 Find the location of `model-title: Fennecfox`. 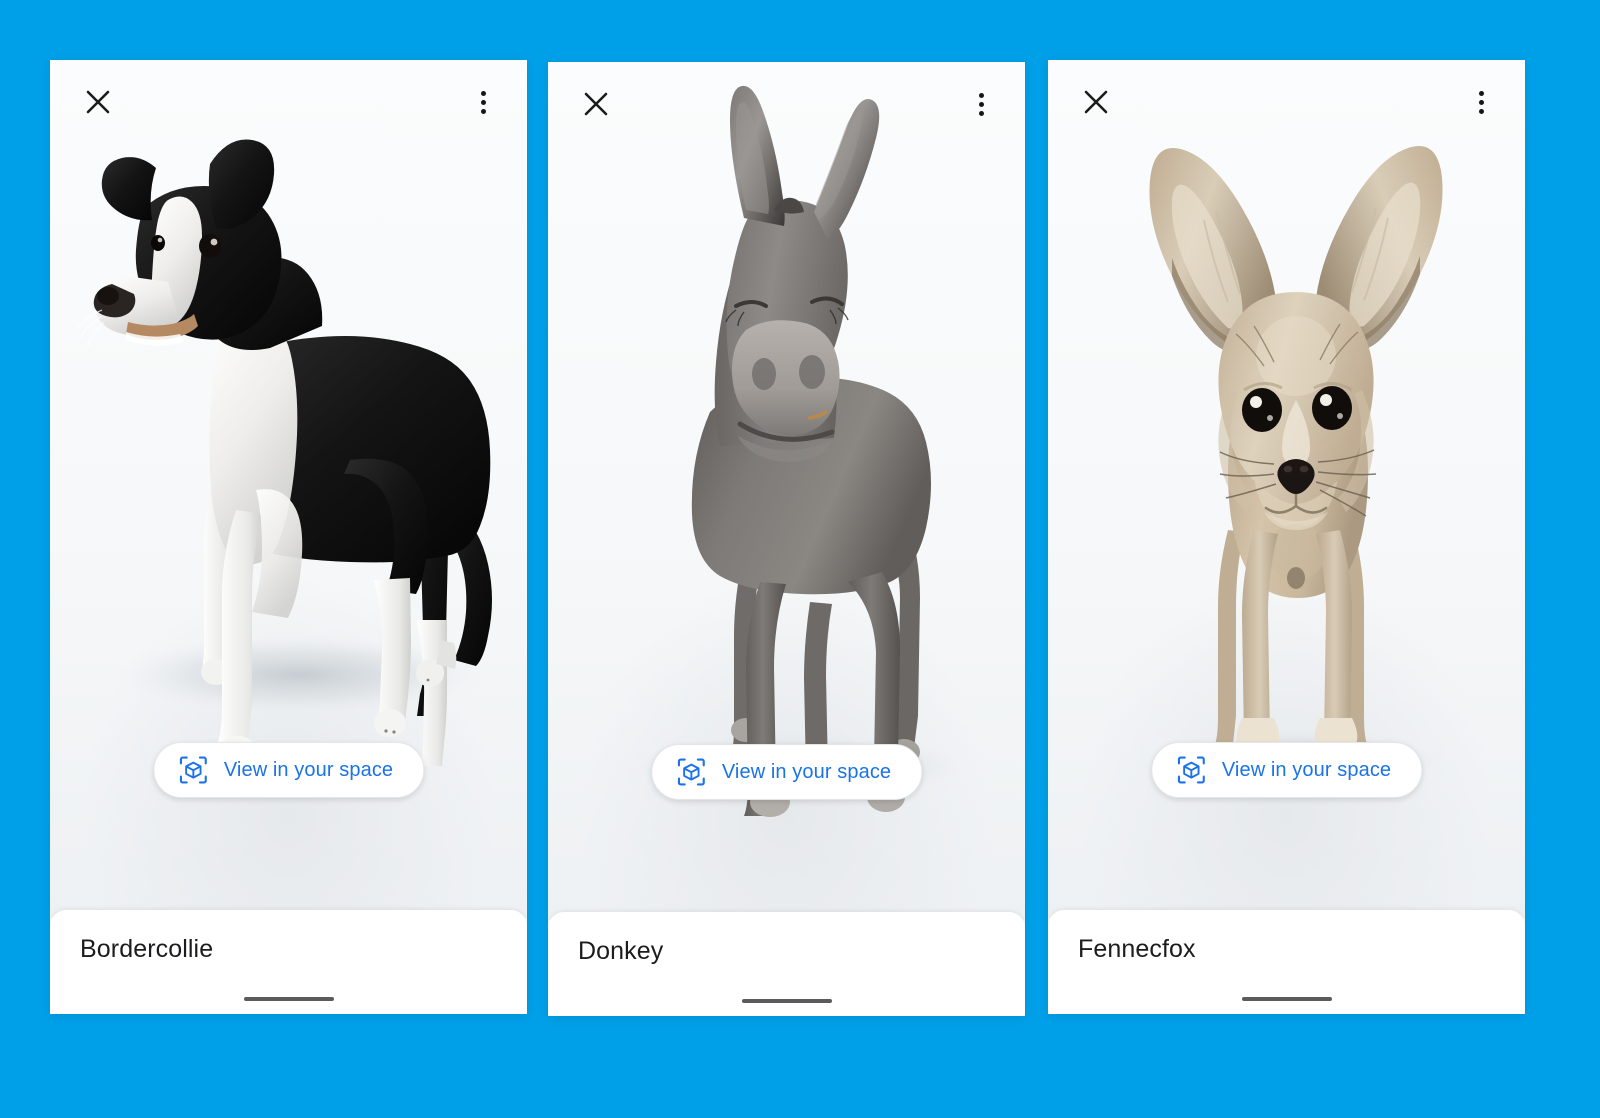

model-title: Fennecfox is located at coordinates (1137, 949).